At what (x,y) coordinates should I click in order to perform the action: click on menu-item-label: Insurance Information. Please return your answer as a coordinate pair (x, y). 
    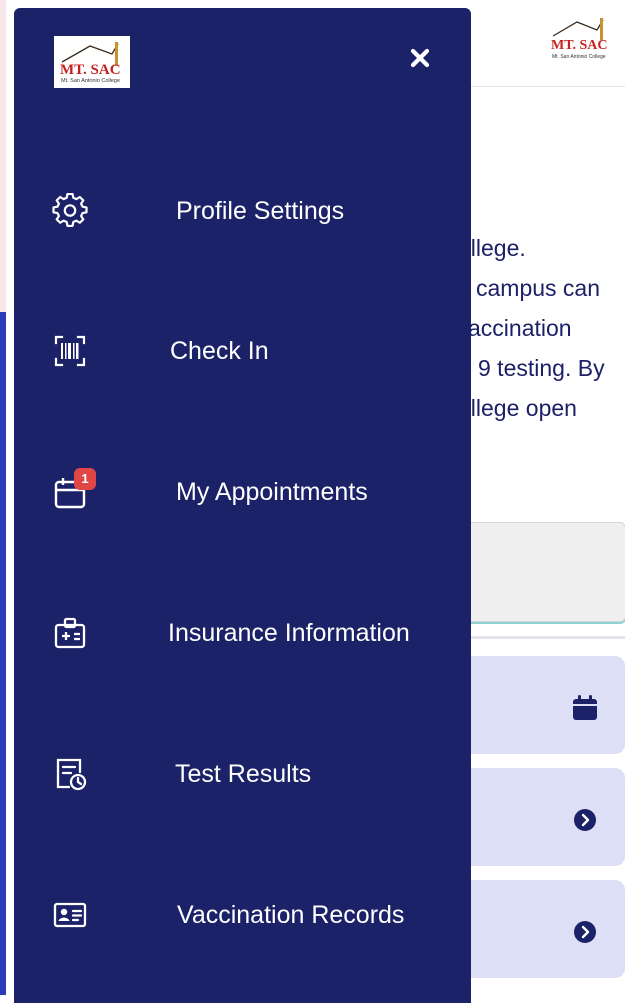
    Looking at the image, I should click on (289, 633).